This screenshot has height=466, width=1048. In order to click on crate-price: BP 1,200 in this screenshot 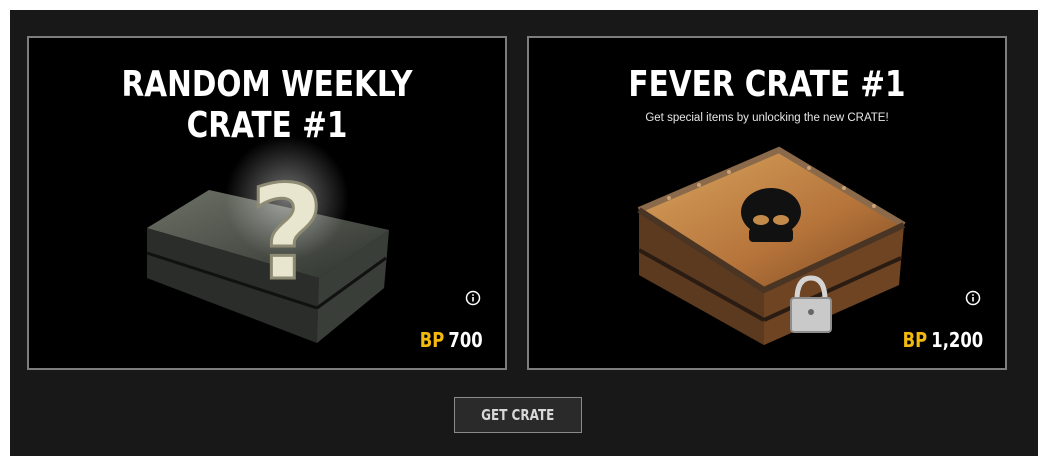, I will do `click(942, 340)`.